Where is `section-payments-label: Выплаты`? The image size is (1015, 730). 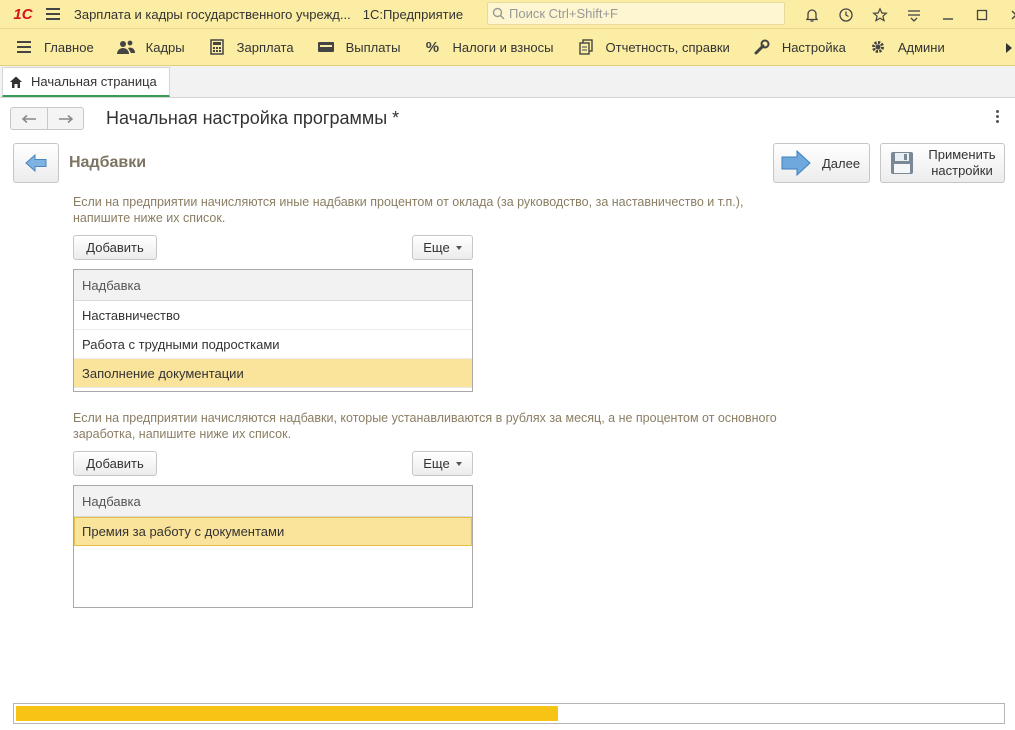
section-payments-label: Выплаты is located at coordinates (373, 47).